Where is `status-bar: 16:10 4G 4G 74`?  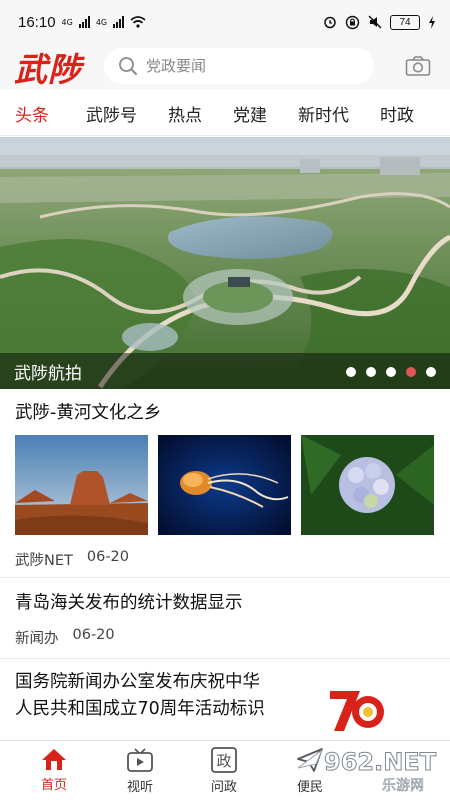
status-bar: 16:10 4G 4G 74 is located at coordinates (225, 22).